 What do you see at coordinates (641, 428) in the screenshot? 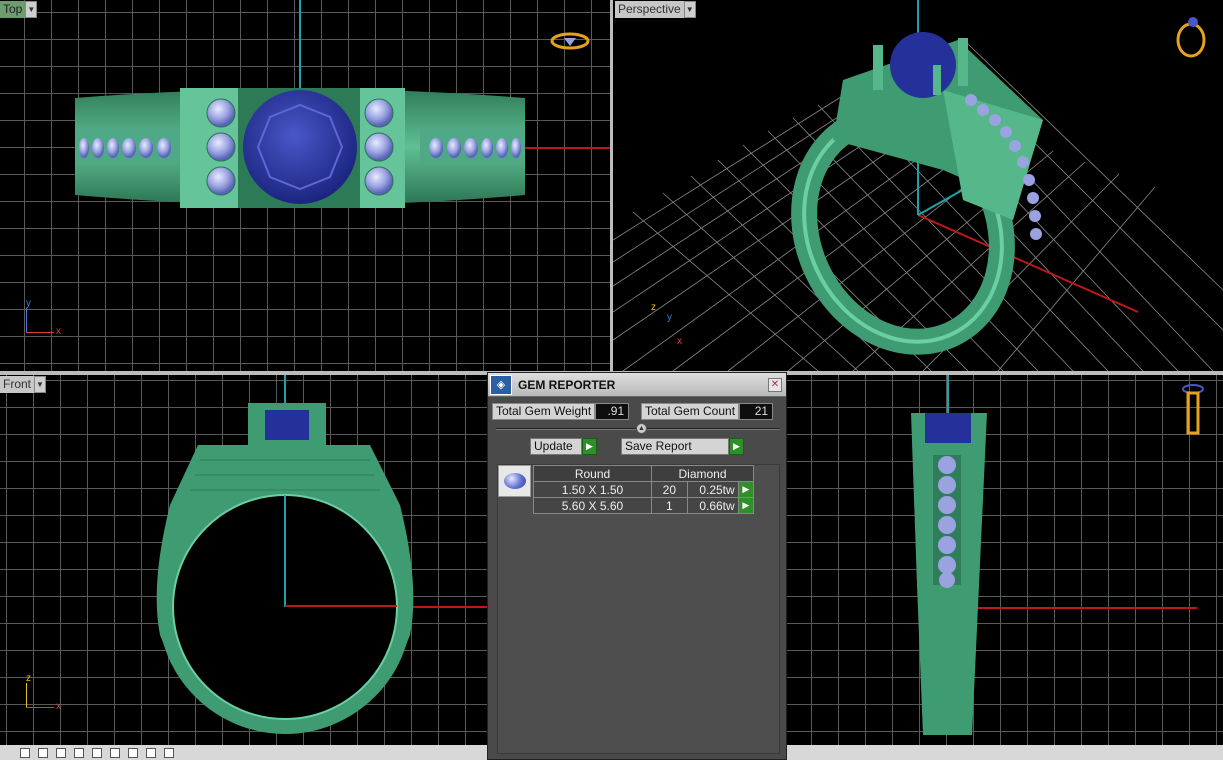
I see `slider-handle: ▲` at bounding box center [641, 428].